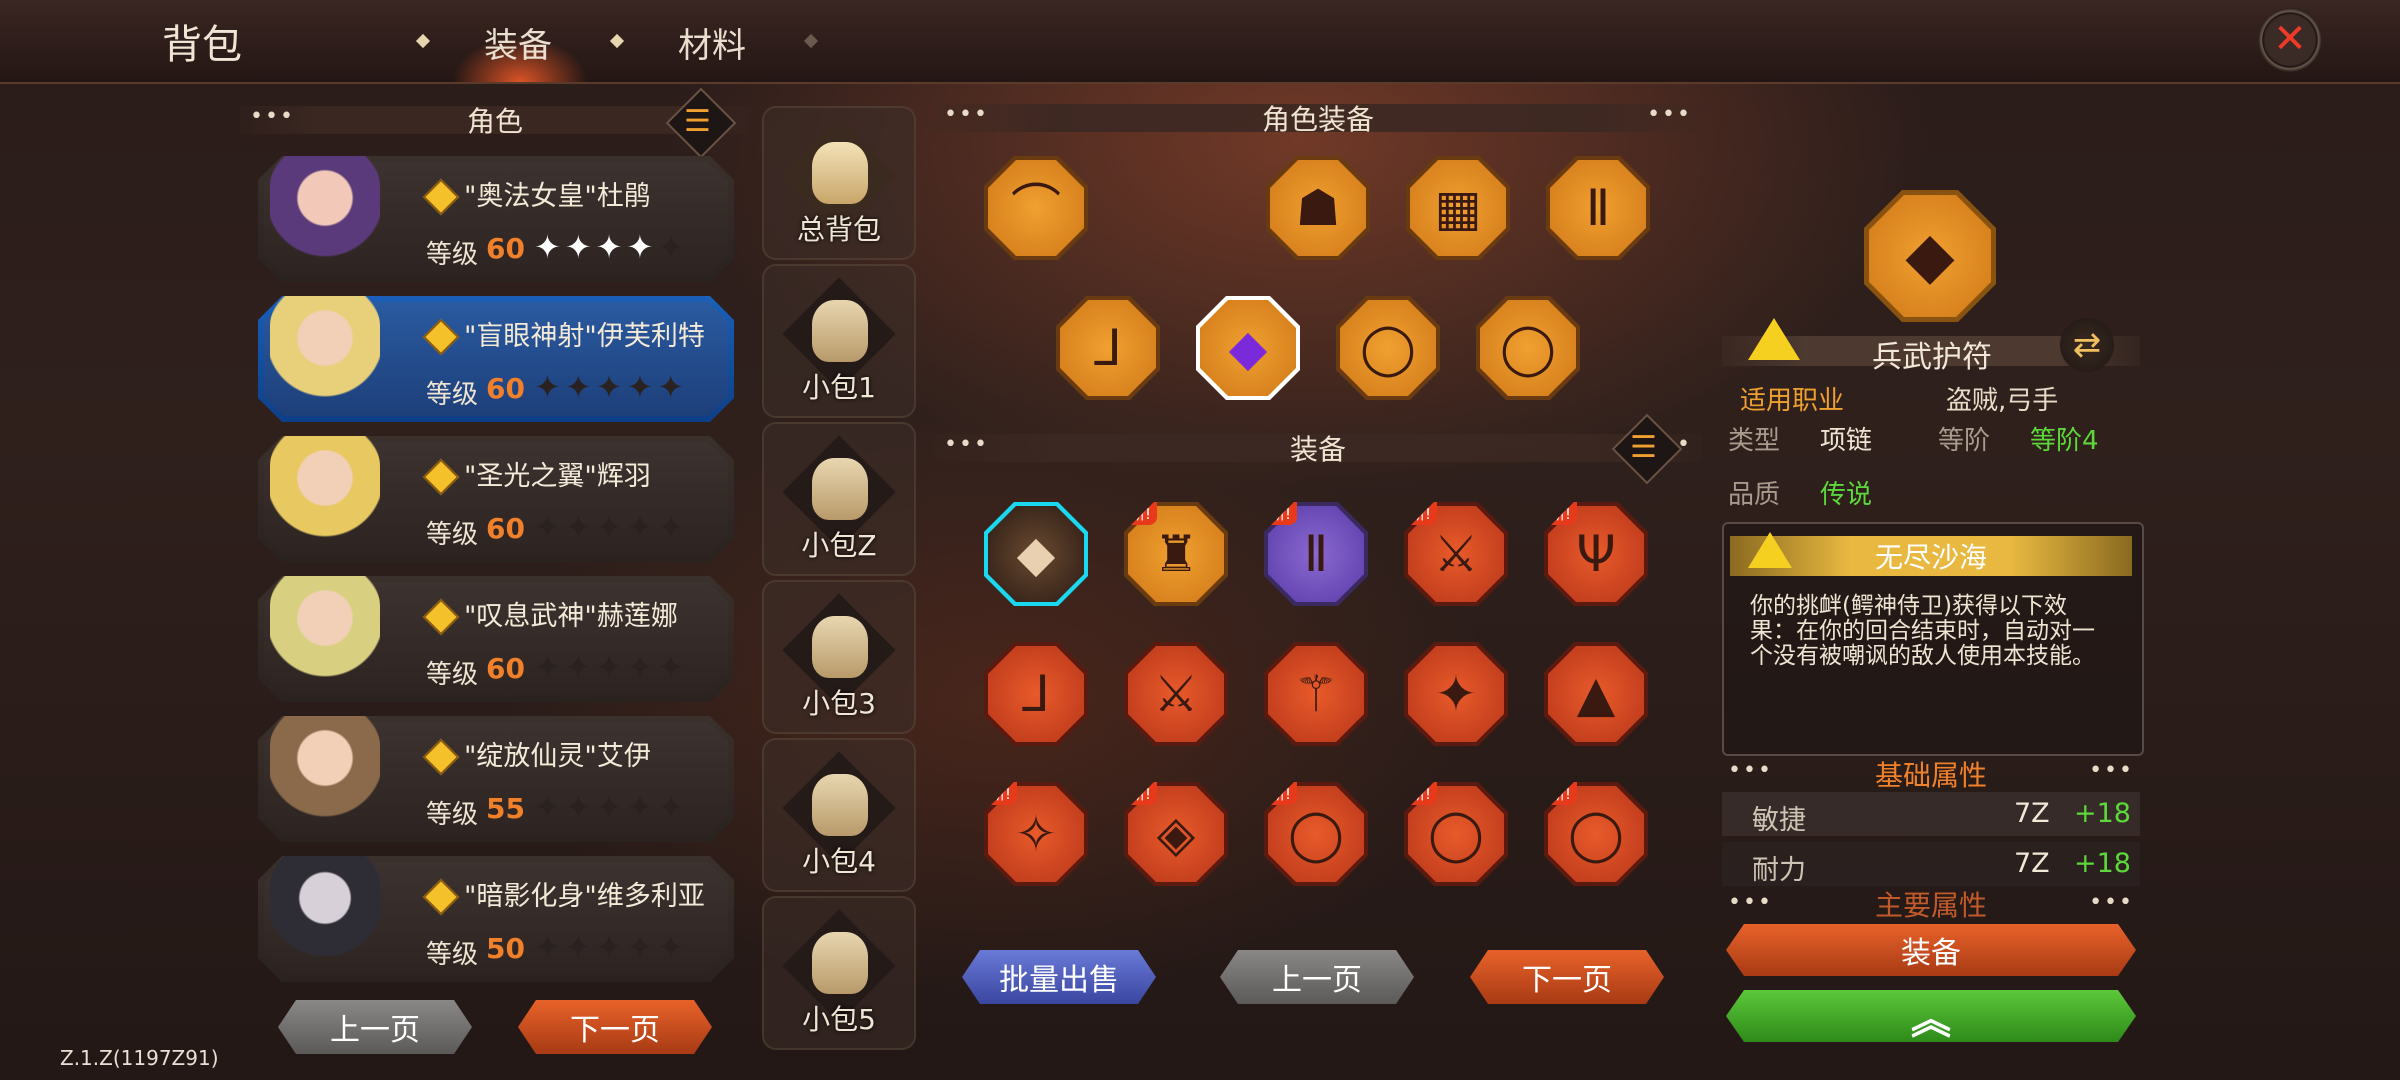 The width and height of the screenshot is (2400, 1080). Describe the element at coordinates (1930, 557) in the screenshot. I see `skill-name: 无尽沙海` at that location.